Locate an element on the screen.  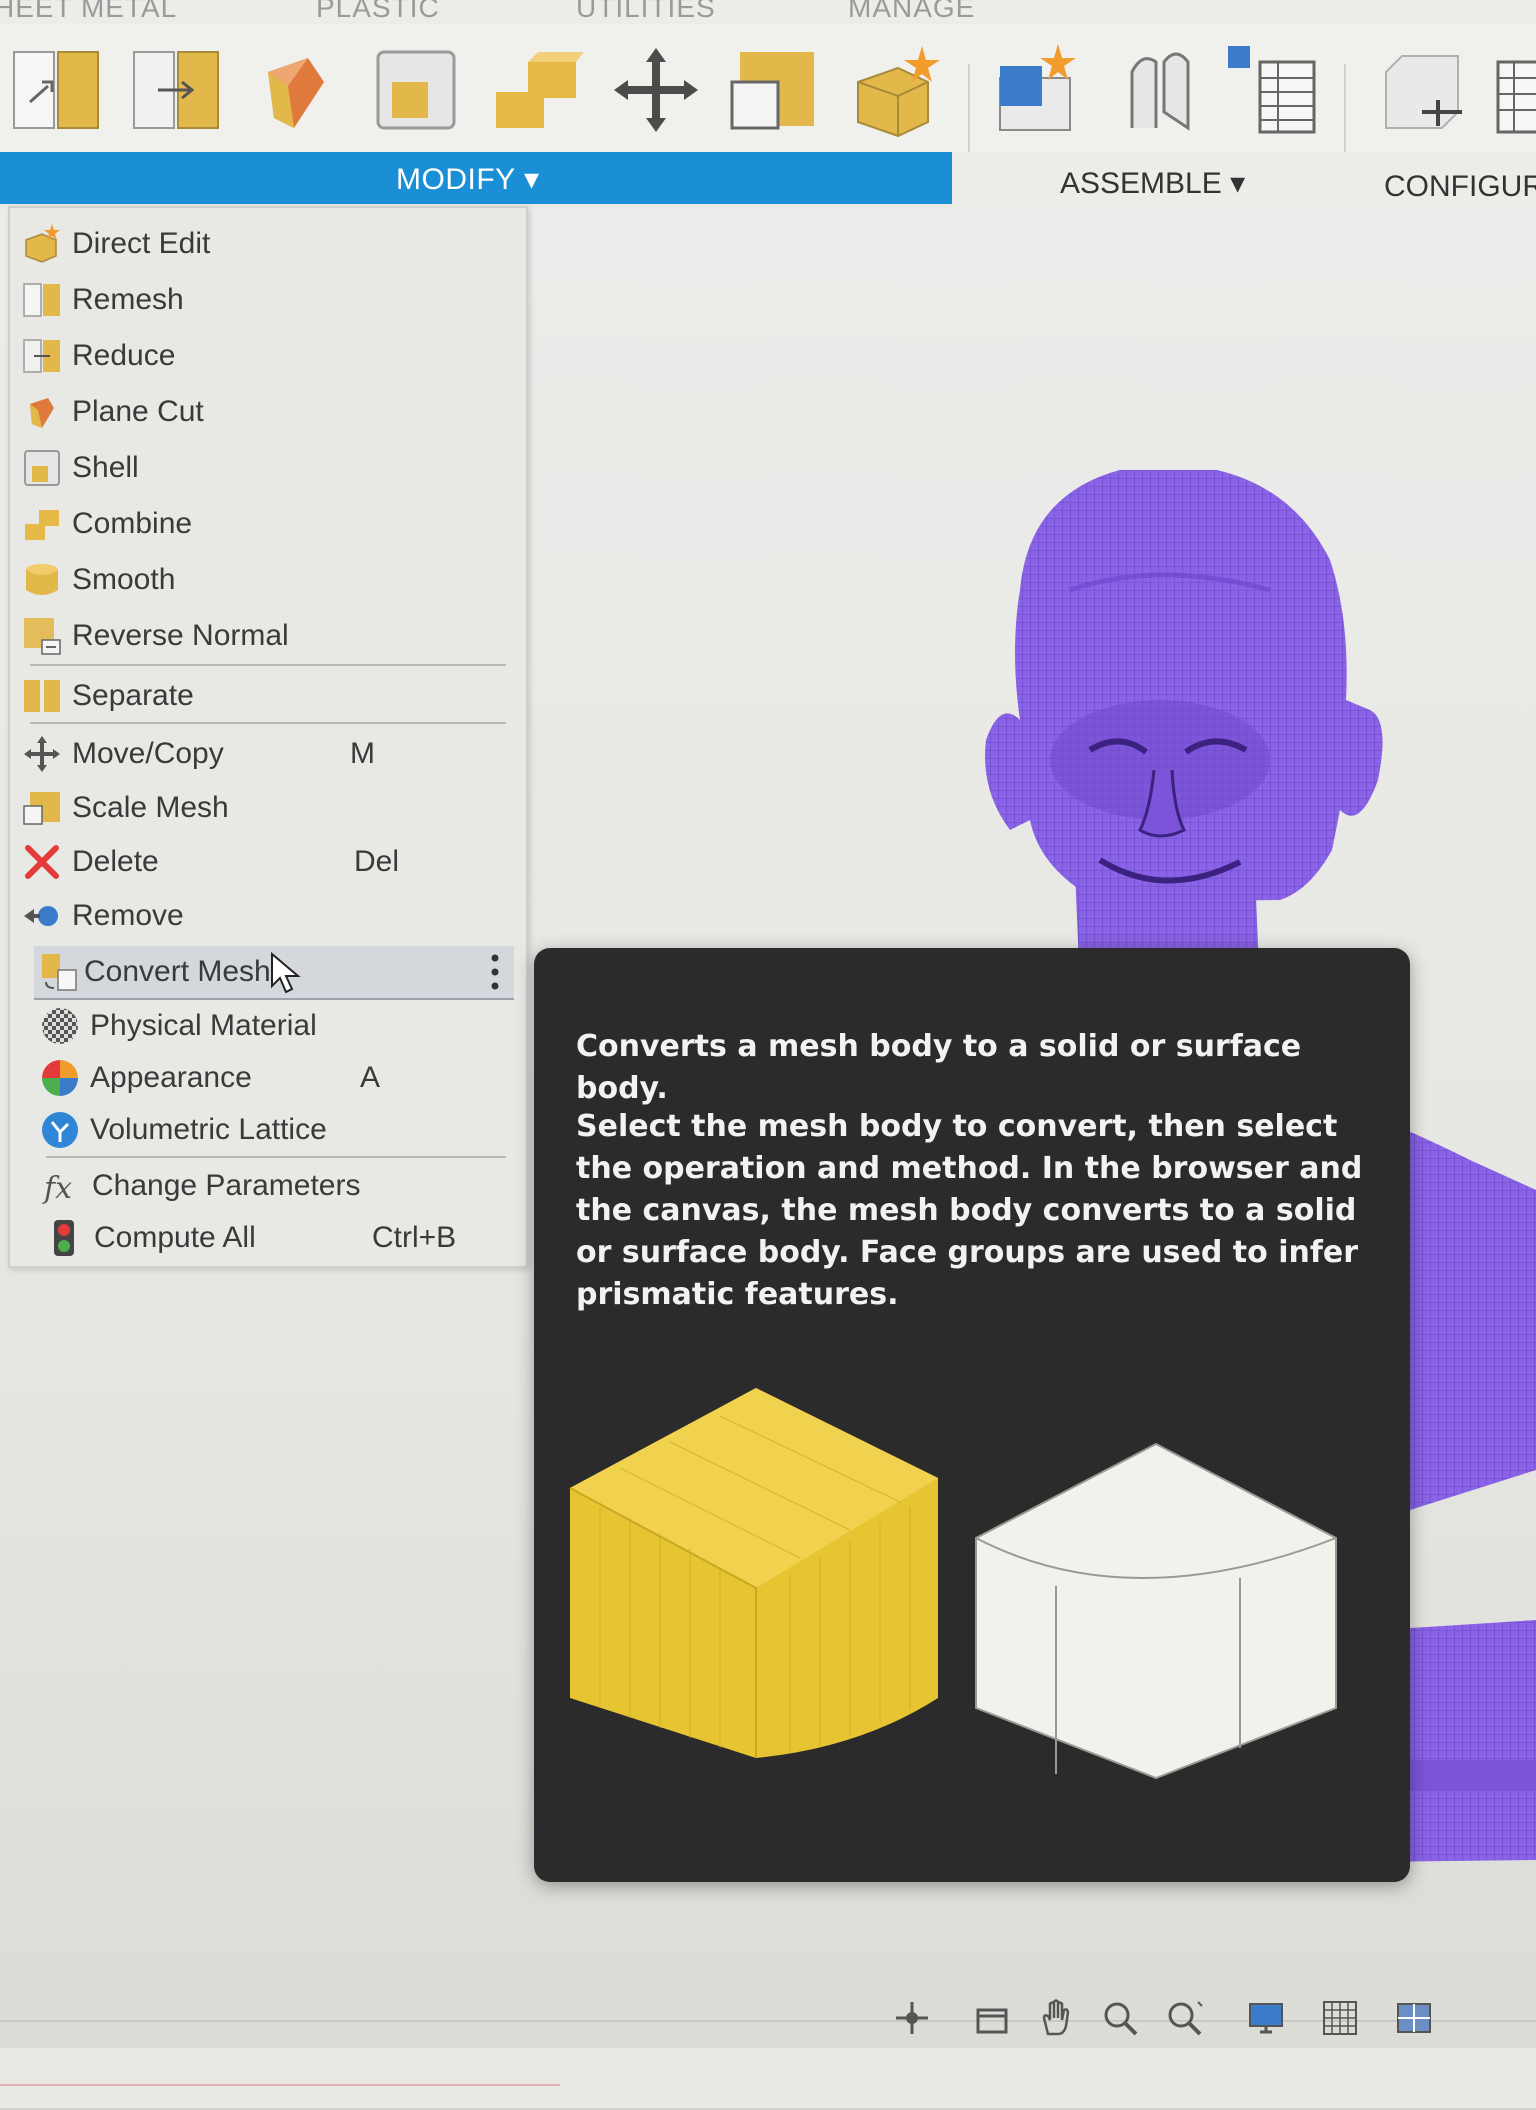
smooth-icon is located at coordinates (42, 580).